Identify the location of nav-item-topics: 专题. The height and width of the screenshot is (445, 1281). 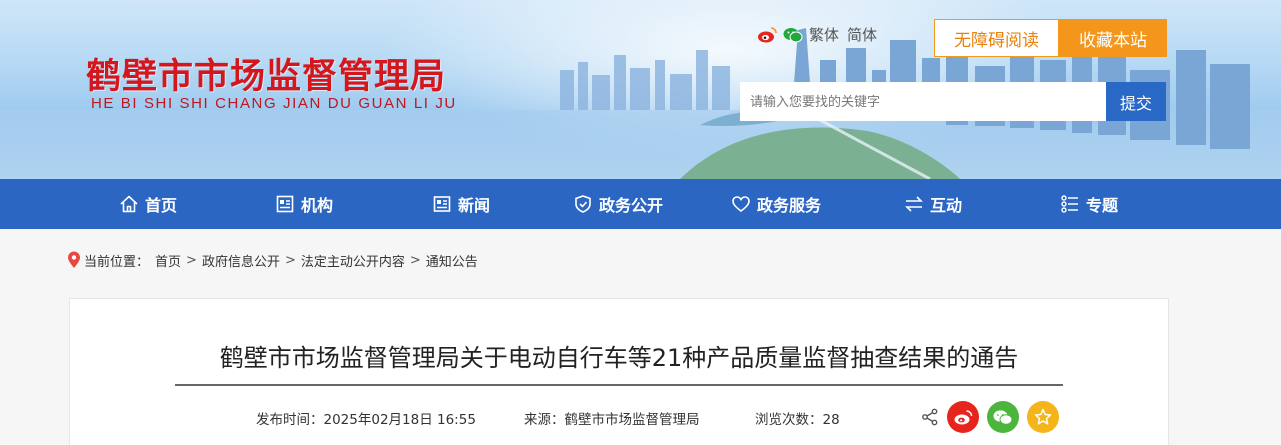
(1089, 204).